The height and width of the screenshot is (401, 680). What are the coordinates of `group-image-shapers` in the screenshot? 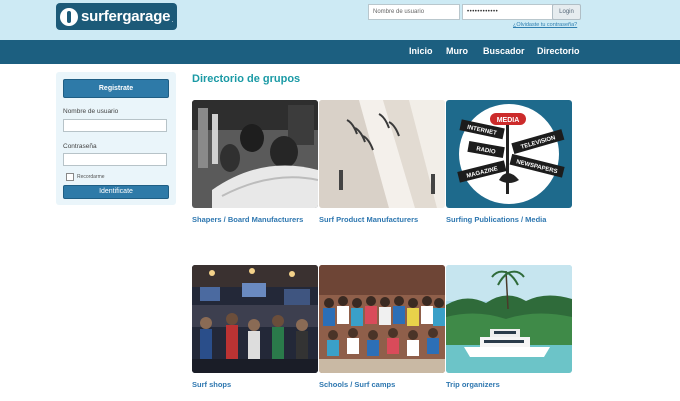 It's located at (255, 154).